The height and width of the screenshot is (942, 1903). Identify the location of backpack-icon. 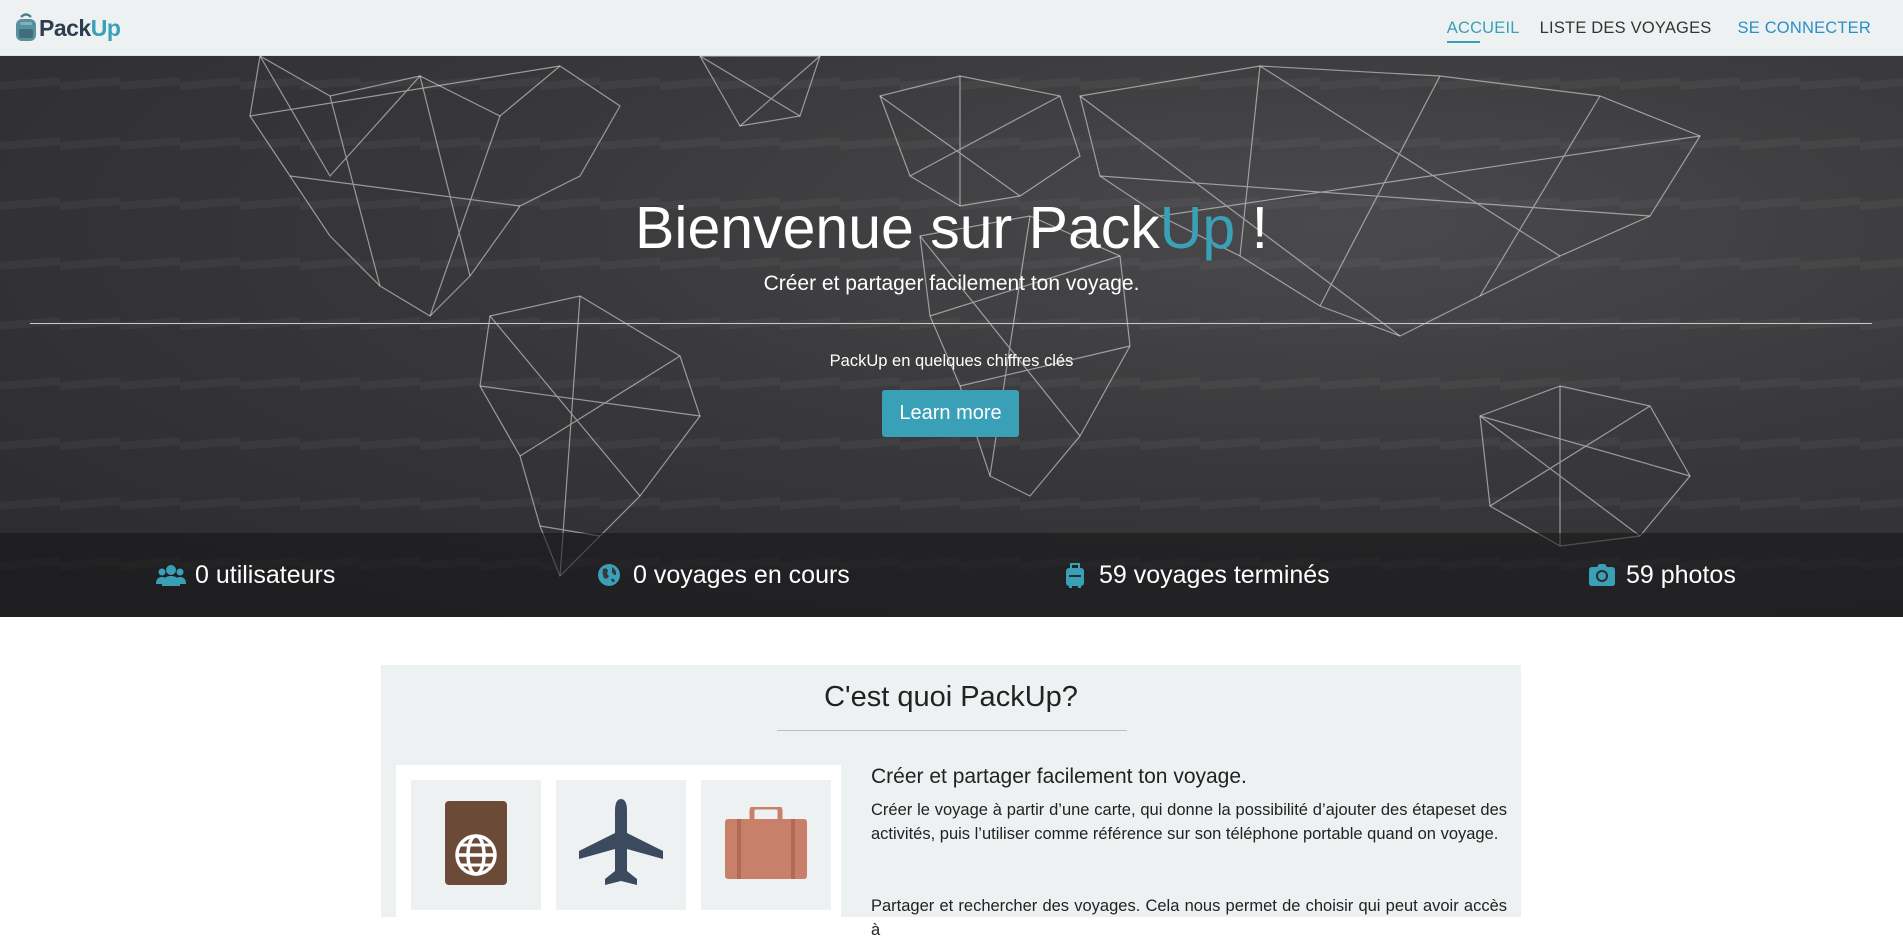
(26, 28).